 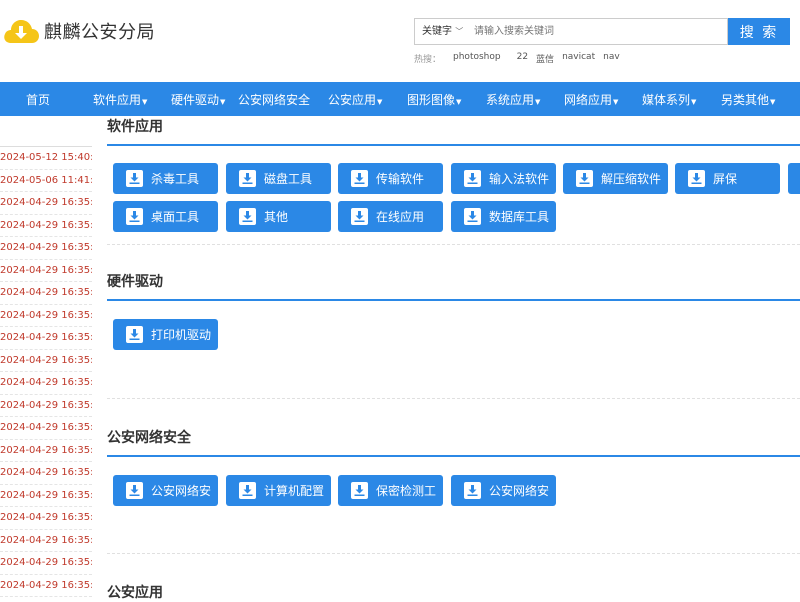 What do you see at coordinates (135, 282) in the screenshot?
I see `section-title-hardware: 硬件驱动` at bounding box center [135, 282].